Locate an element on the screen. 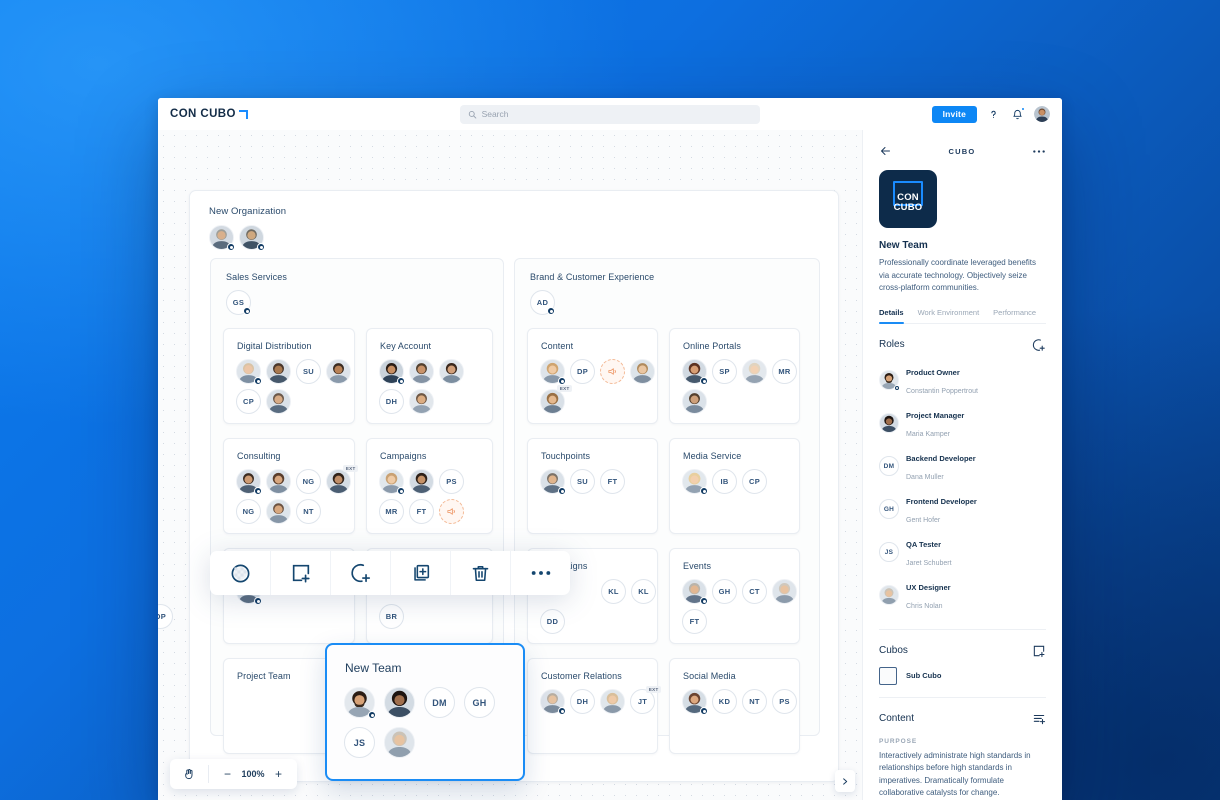 The width and height of the screenshot is (1220, 800). team-card-digital-distribution: Digital Distribution SU CP is located at coordinates (289, 376).